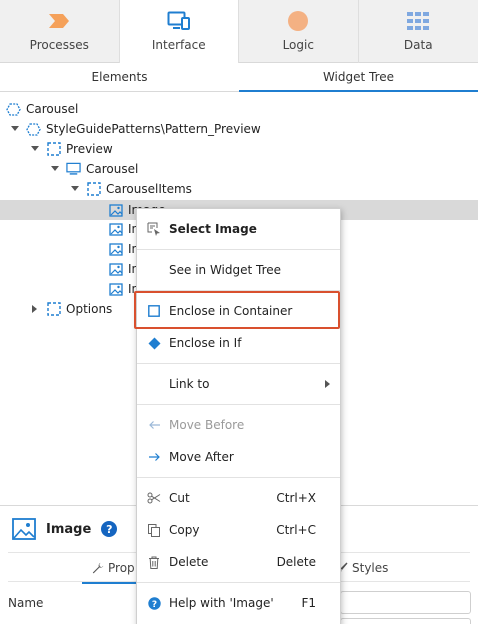 Image resolution: width=478 pixels, height=624 pixels. Describe the element at coordinates (405, 621) in the screenshot. I see `property-field` at that location.